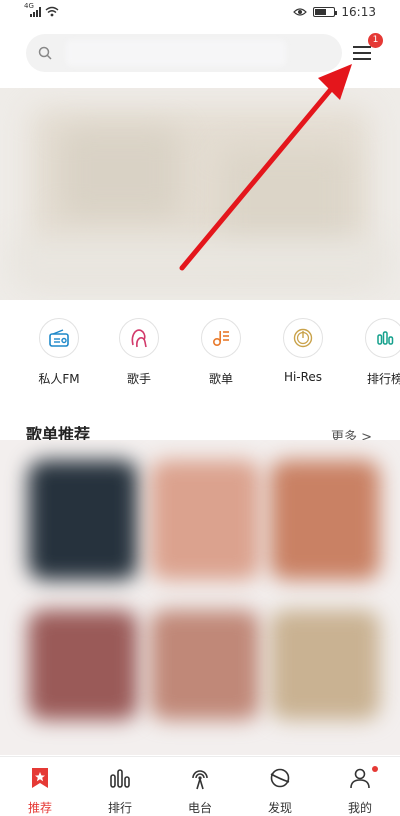 This screenshot has width=400, height=816. I want to click on search-icon, so click(45, 53).